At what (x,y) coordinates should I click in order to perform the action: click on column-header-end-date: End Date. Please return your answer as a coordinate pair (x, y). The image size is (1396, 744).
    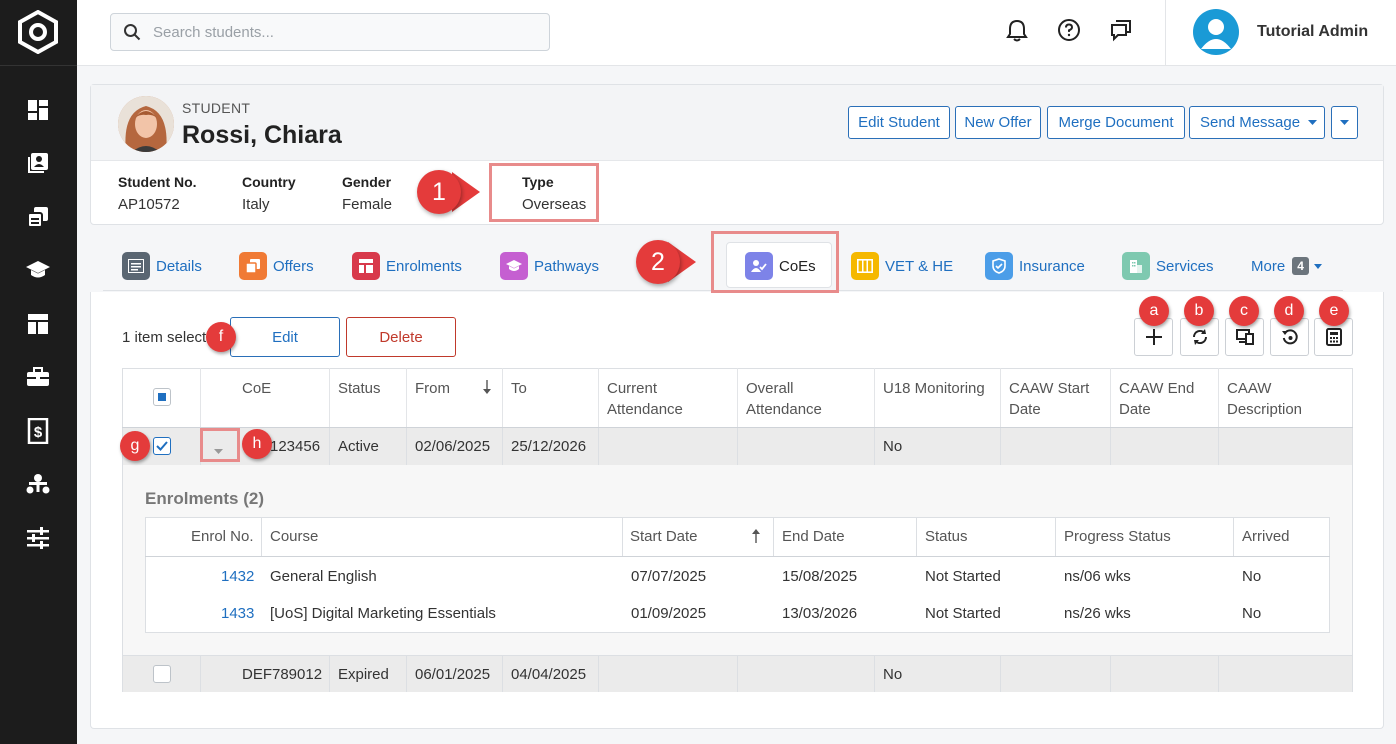
    Looking at the image, I should click on (813, 536).